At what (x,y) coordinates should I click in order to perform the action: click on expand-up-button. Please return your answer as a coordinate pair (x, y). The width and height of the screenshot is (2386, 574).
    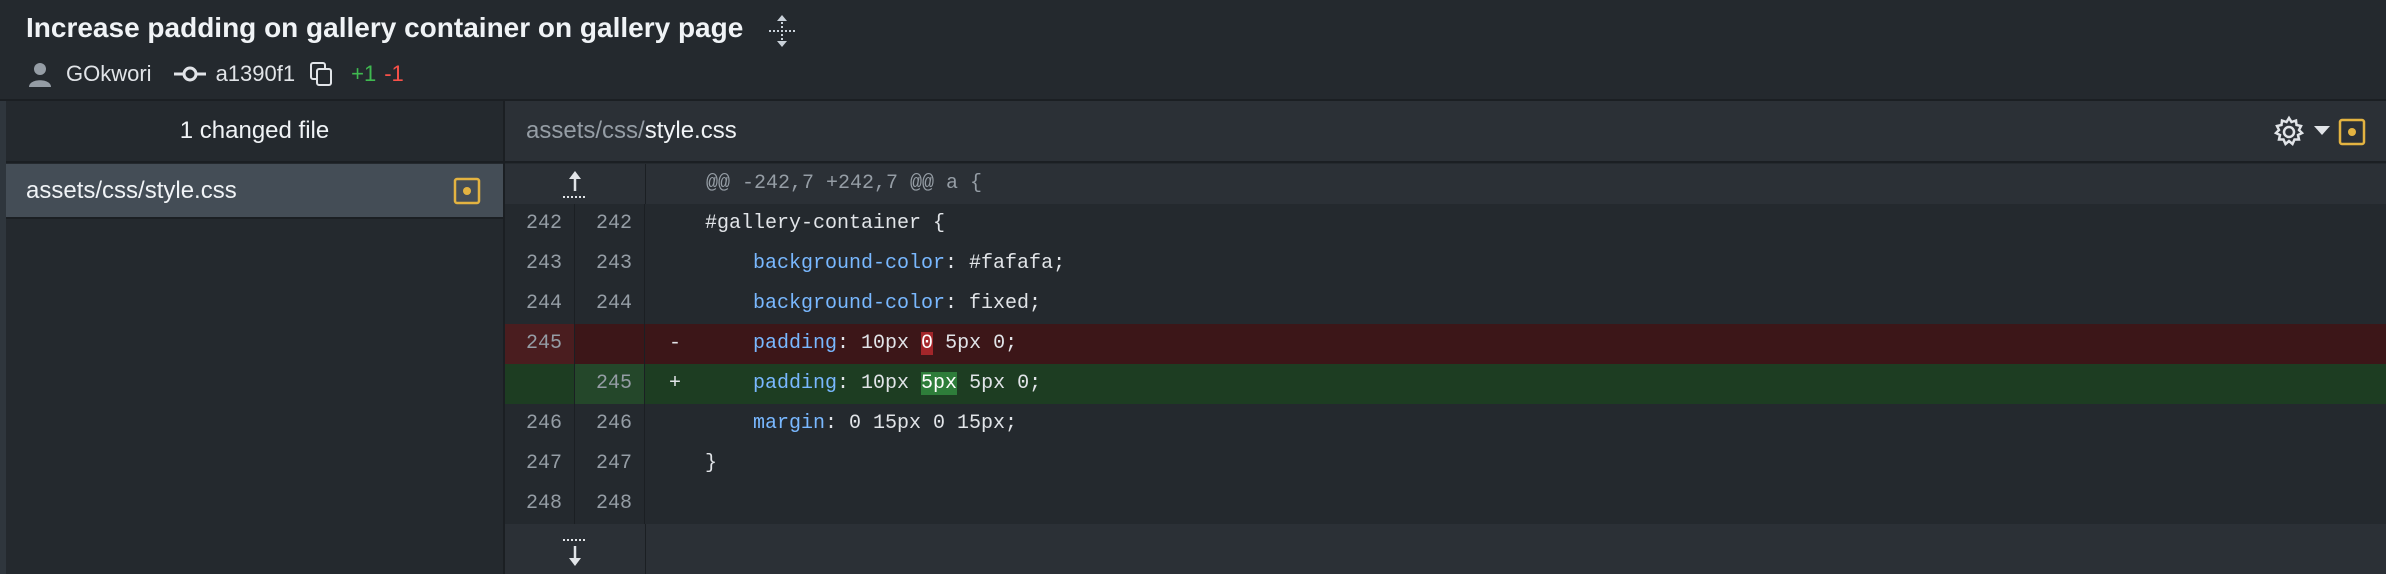
    Looking at the image, I should click on (575, 184).